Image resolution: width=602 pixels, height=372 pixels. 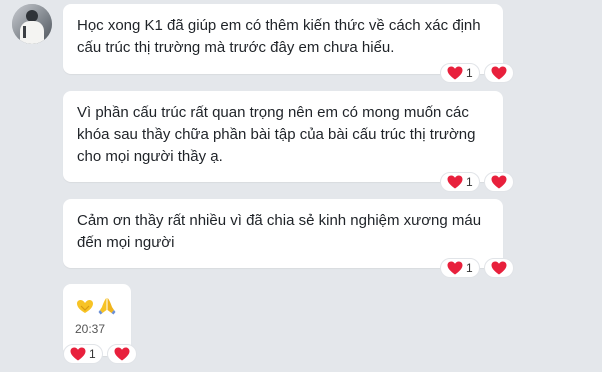 What do you see at coordinates (85, 306) in the screenshot?
I see `heart-hands-emoji-icon` at bounding box center [85, 306].